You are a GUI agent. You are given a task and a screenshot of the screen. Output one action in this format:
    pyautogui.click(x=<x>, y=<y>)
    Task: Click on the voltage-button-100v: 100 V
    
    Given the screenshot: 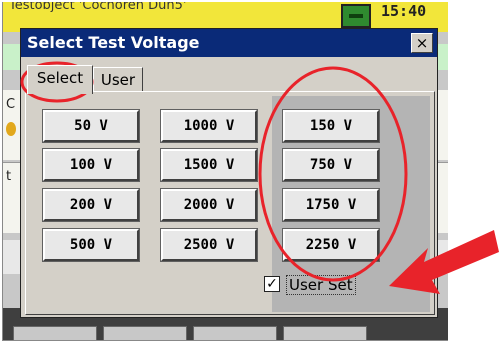 What is the action you would take?
    pyautogui.click(x=91, y=165)
    